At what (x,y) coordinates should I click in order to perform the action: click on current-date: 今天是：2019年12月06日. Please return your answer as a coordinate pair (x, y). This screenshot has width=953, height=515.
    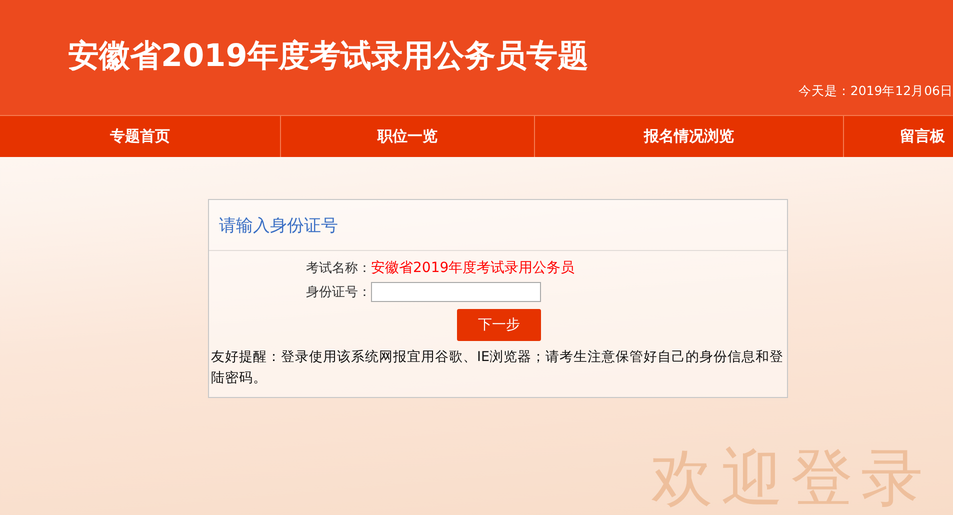
    Looking at the image, I should click on (875, 91).